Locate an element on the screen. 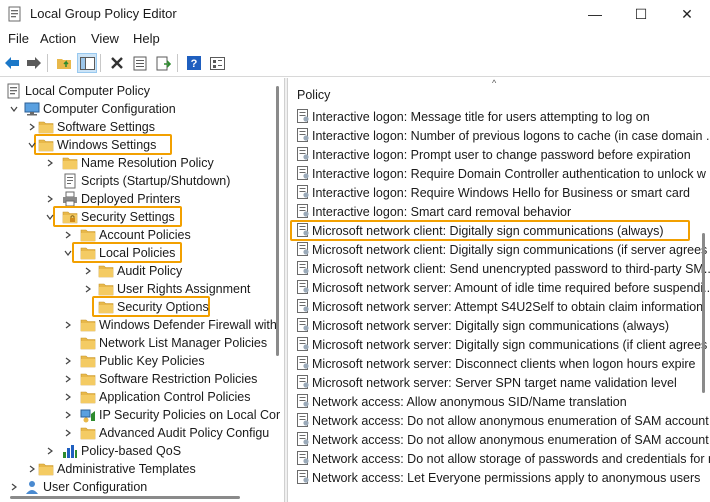 This screenshot has width=710, height=502. tree-item: Local Computer Policy is located at coordinates (142, 91).